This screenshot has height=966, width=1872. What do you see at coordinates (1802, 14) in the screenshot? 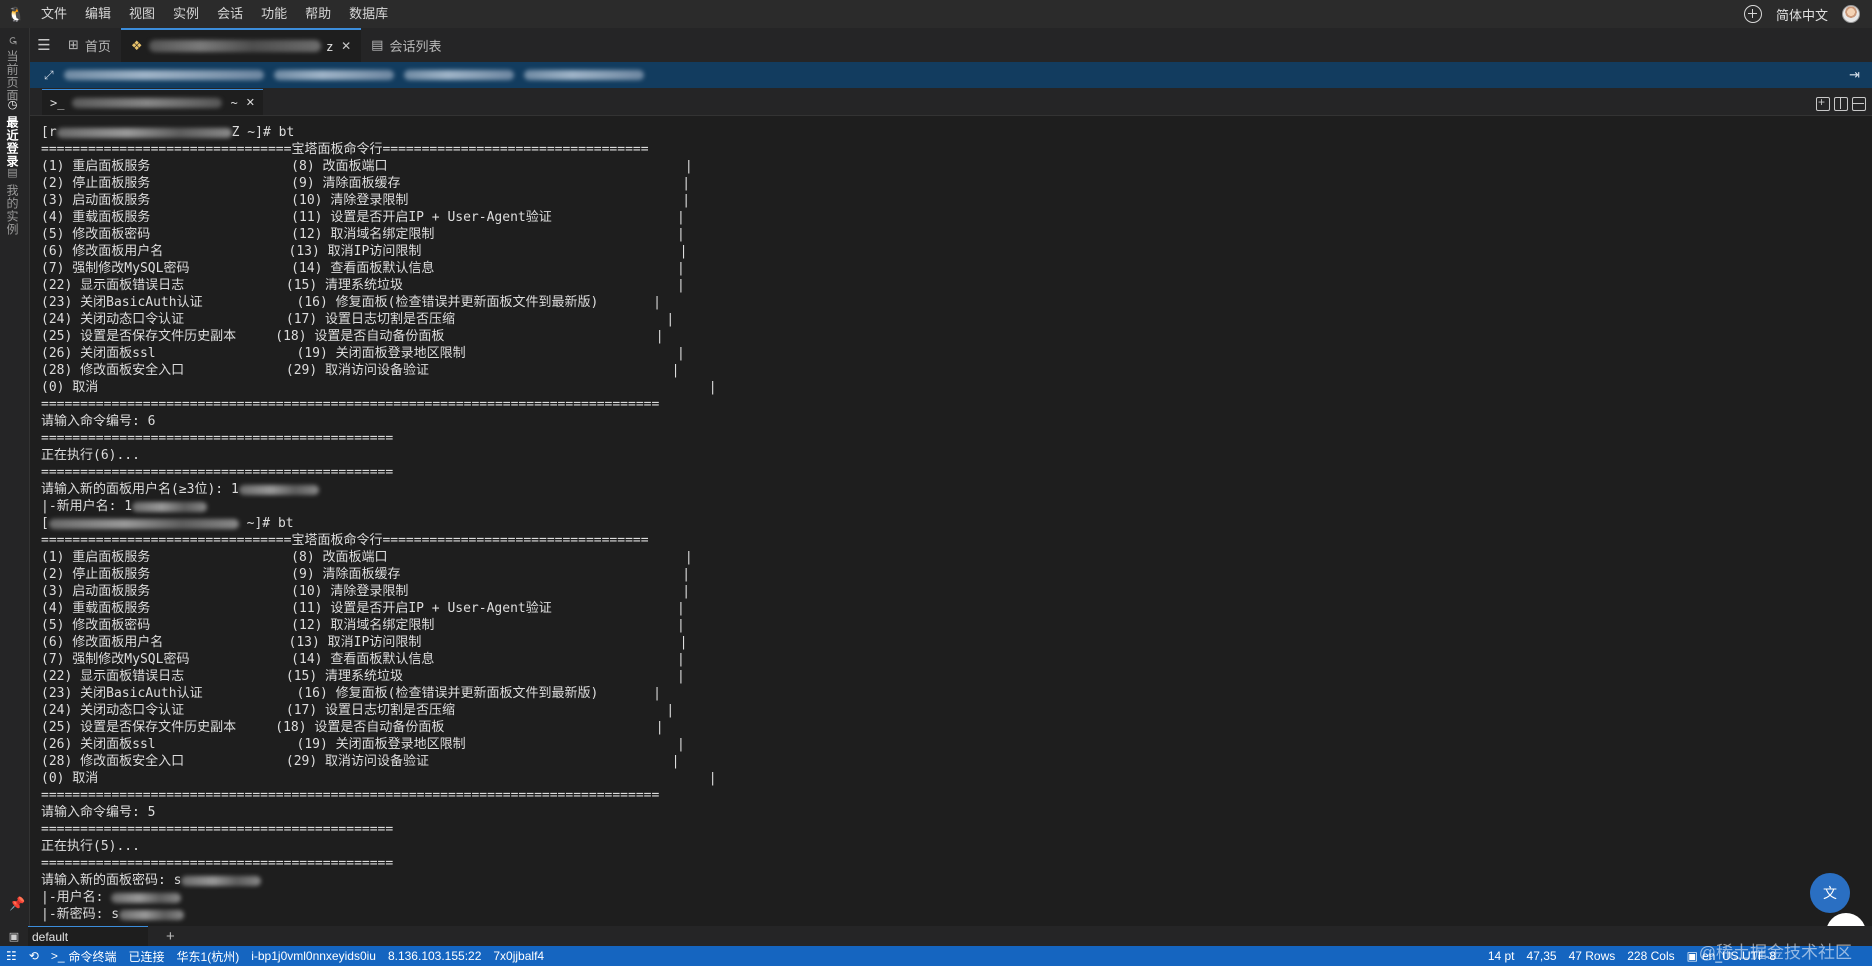
I see `language-selector: 简体中文` at bounding box center [1802, 14].